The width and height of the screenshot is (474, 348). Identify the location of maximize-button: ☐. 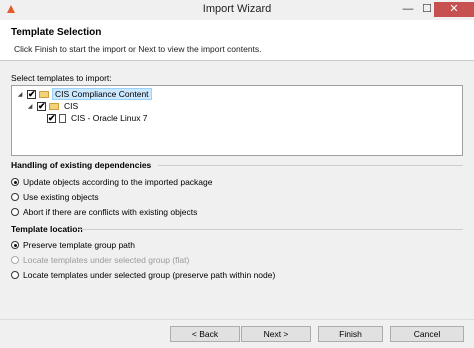
(427, 9).